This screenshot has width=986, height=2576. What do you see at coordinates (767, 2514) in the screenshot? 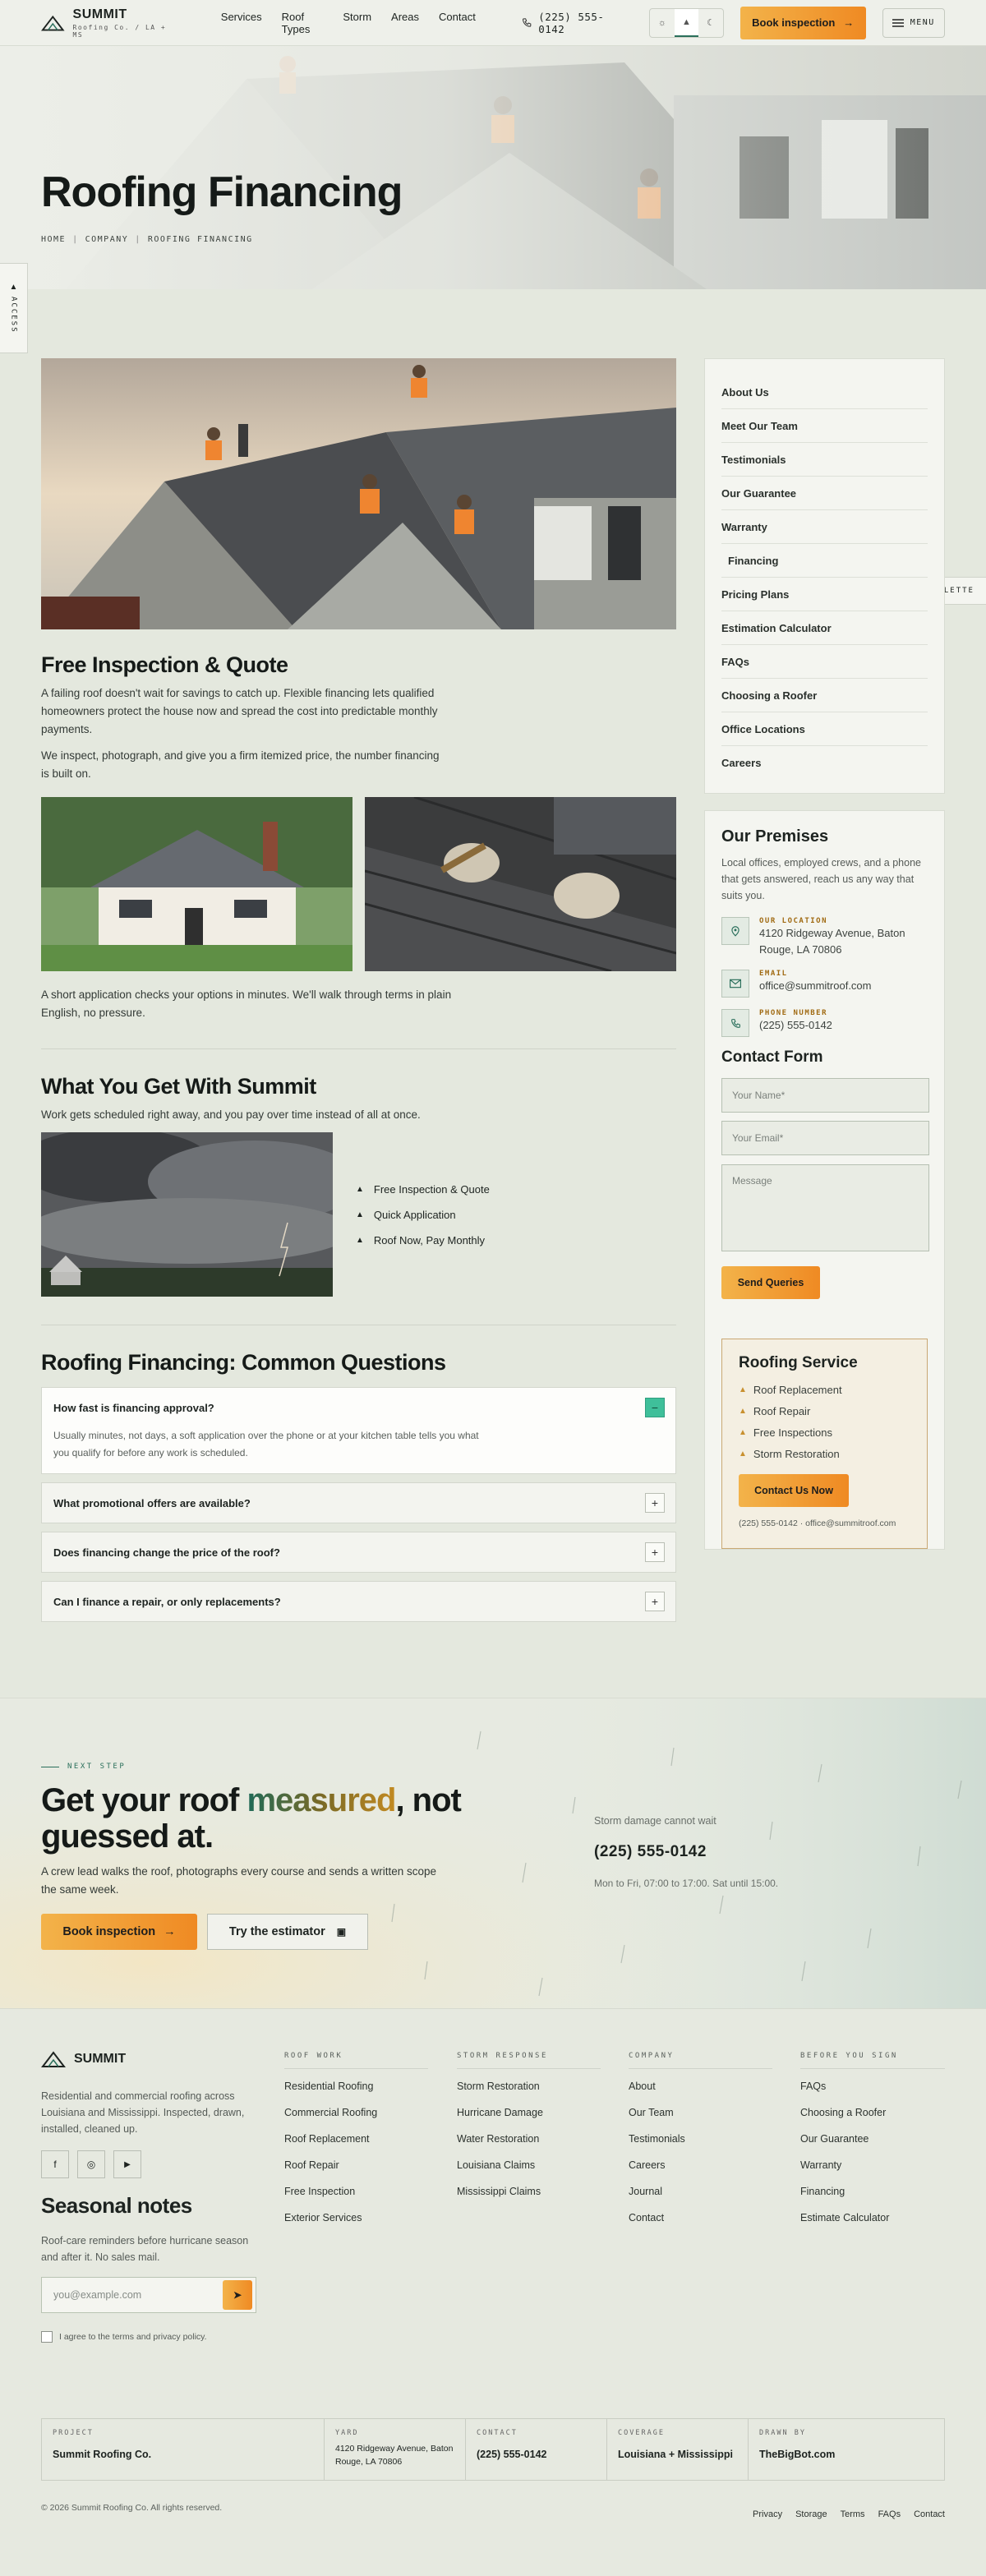
I see `link-privacy: Privacy` at bounding box center [767, 2514].